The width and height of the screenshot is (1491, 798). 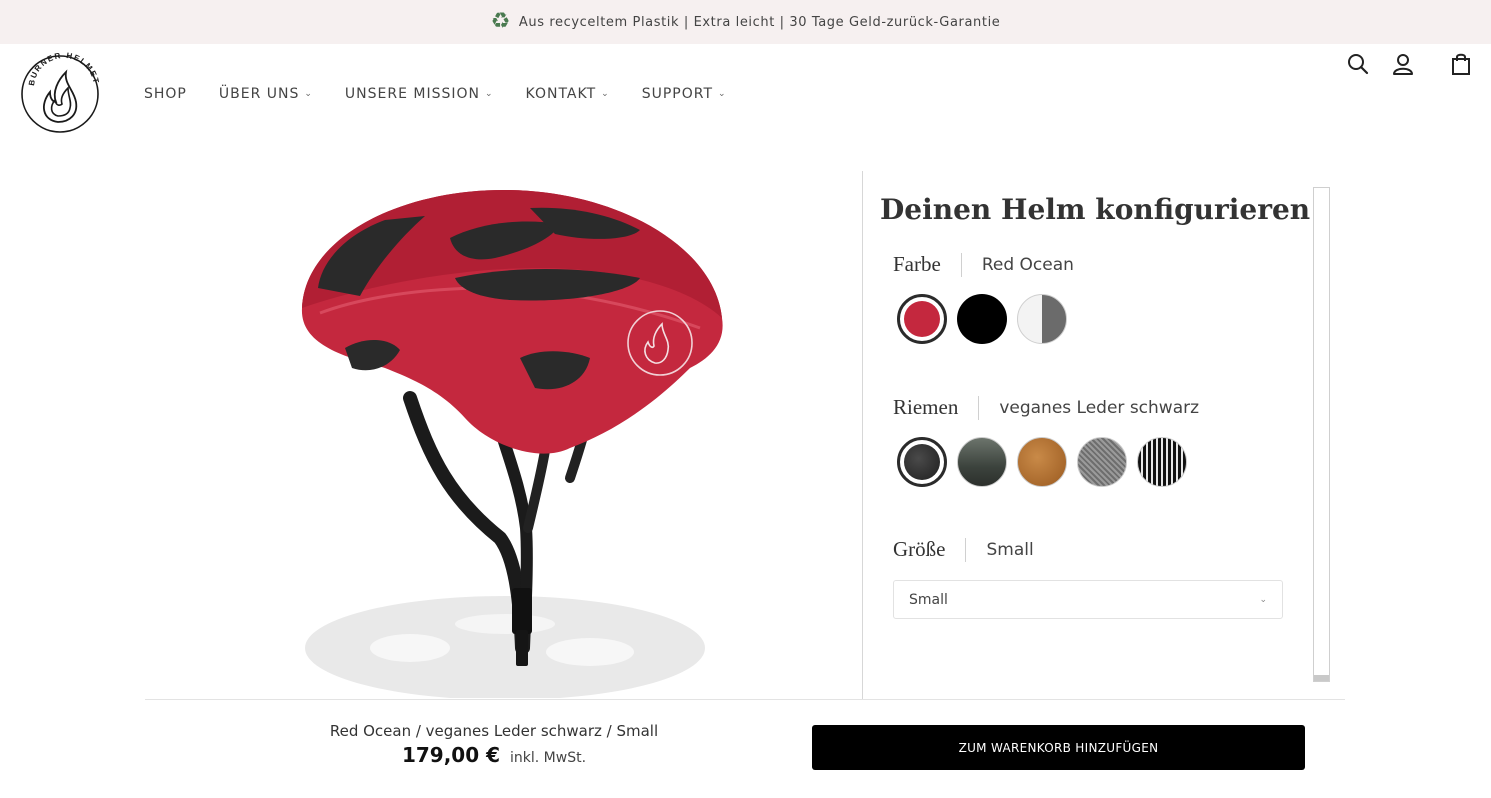 I want to click on strap-option-header: Riemen veganes Leder schwarz, so click(x=1046, y=407).